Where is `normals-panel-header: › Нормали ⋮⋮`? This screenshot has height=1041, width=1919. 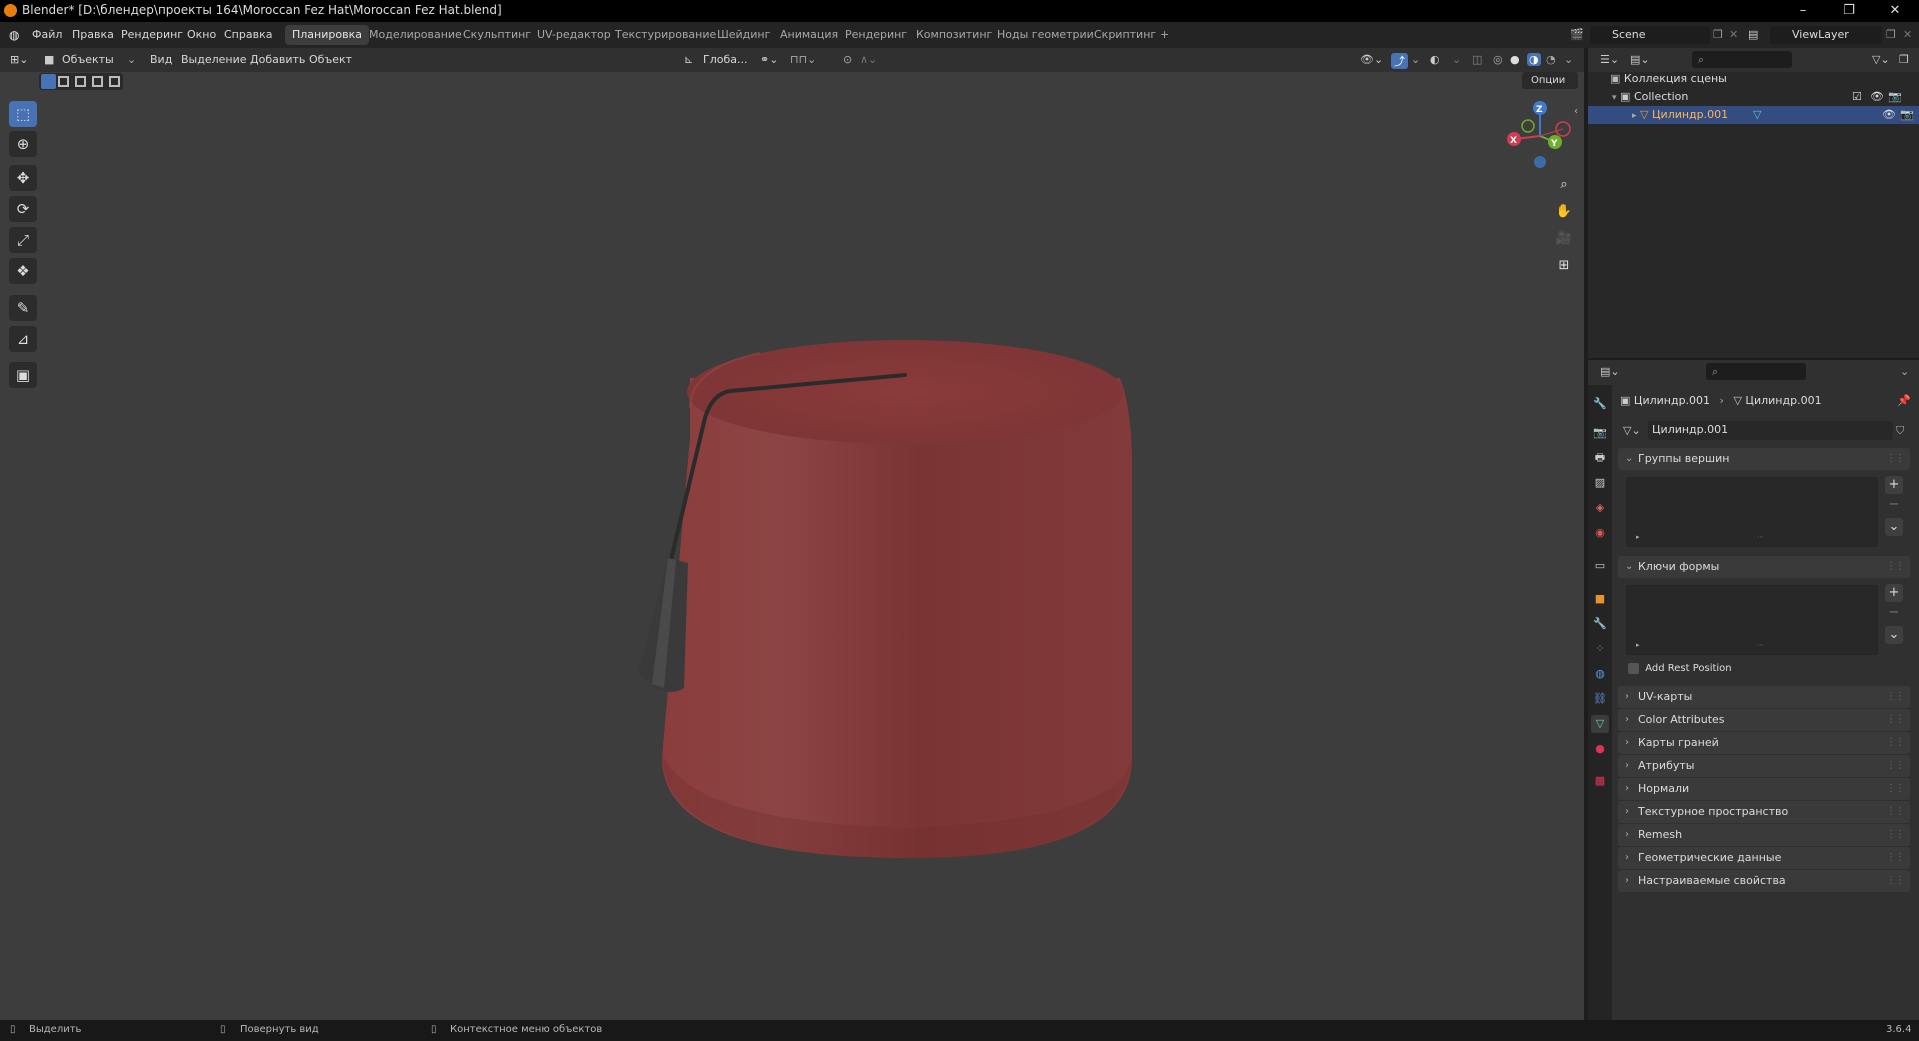
normals-panel-header: › Нормали ⋮⋮ is located at coordinates (1764, 789).